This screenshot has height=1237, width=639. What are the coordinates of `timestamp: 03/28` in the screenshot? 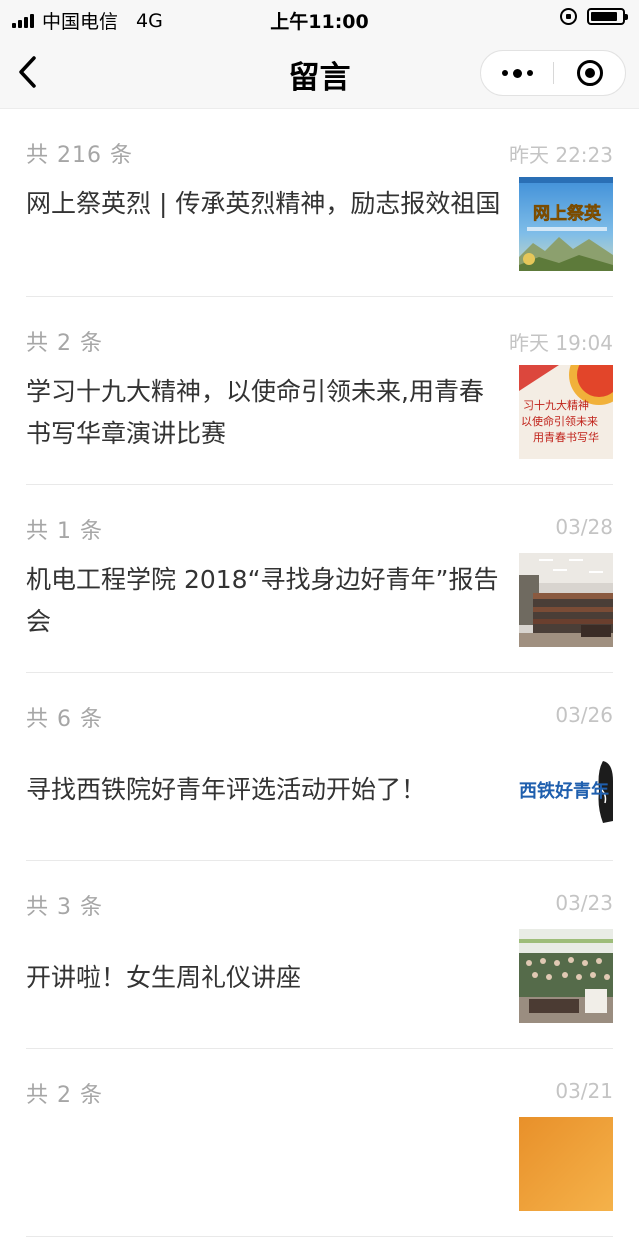 It's located at (584, 527).